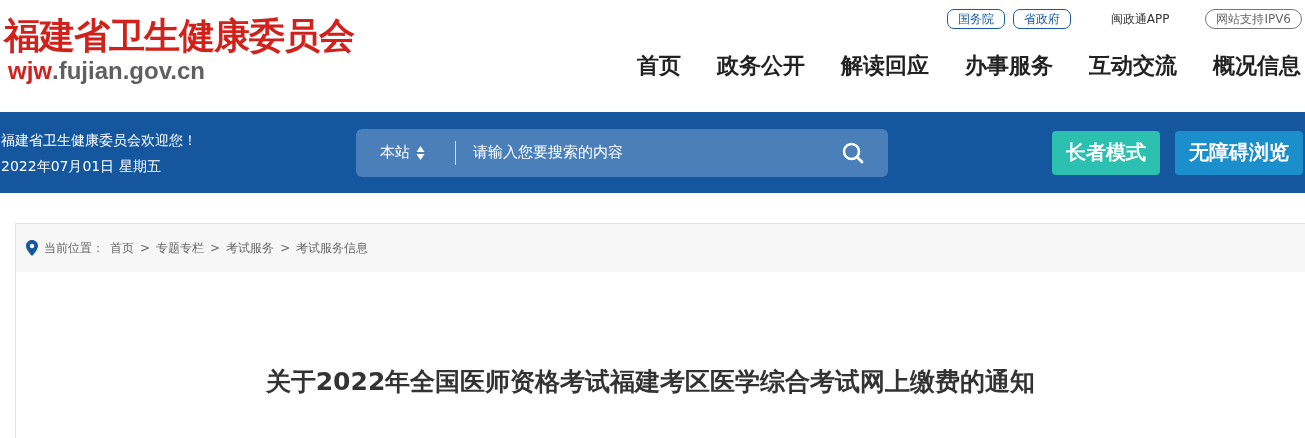  I want to click on nav-item: 办事服务, so click(1009, 66).